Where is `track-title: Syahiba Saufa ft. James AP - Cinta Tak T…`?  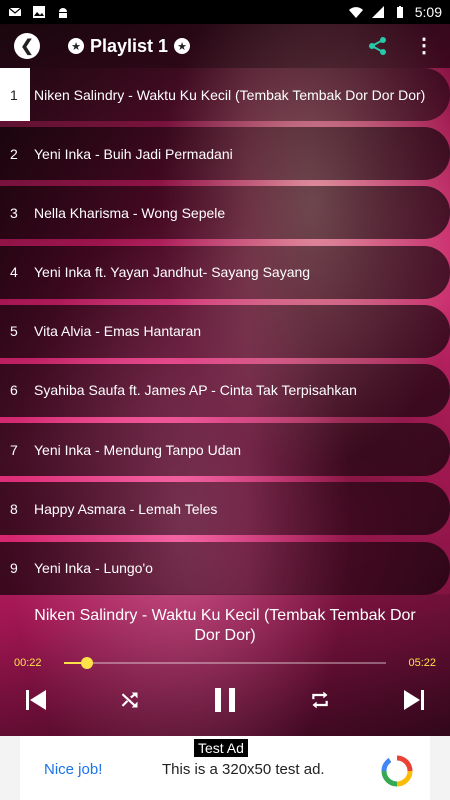 track-title: Syahiba Saufa ft. James AP - Cinta Tak T… is located at coordinates (195, 390).